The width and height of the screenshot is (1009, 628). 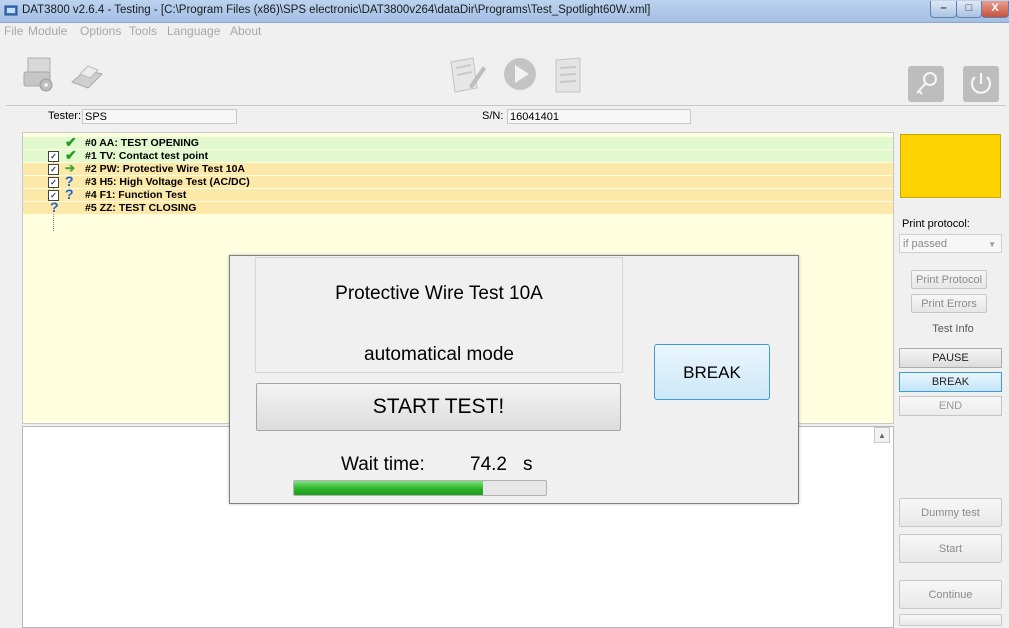 I want to click on menu-about: About, so click(x=245, y=31).